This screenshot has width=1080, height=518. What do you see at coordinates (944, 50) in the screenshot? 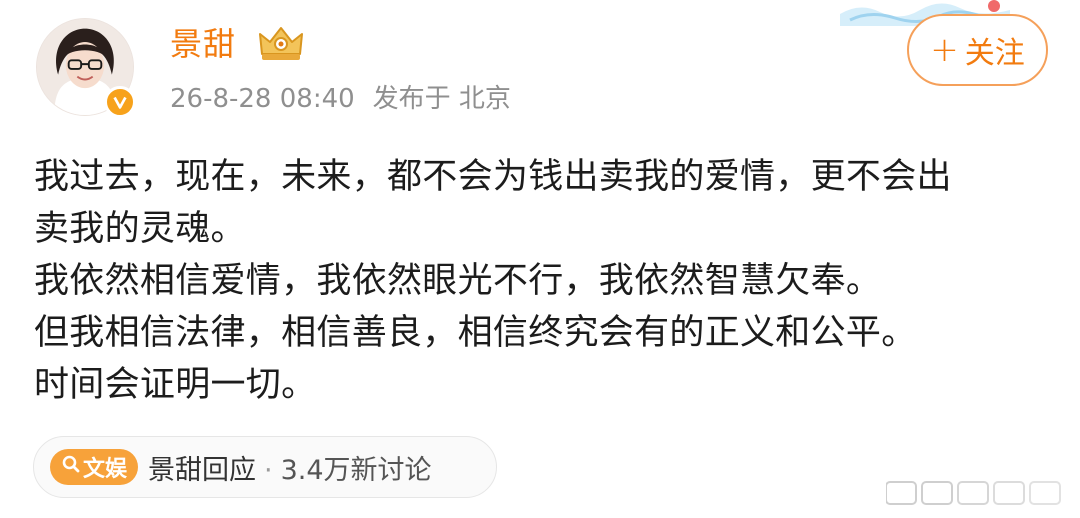
I see `plus-icon: +` at bounding box center [944, 50].